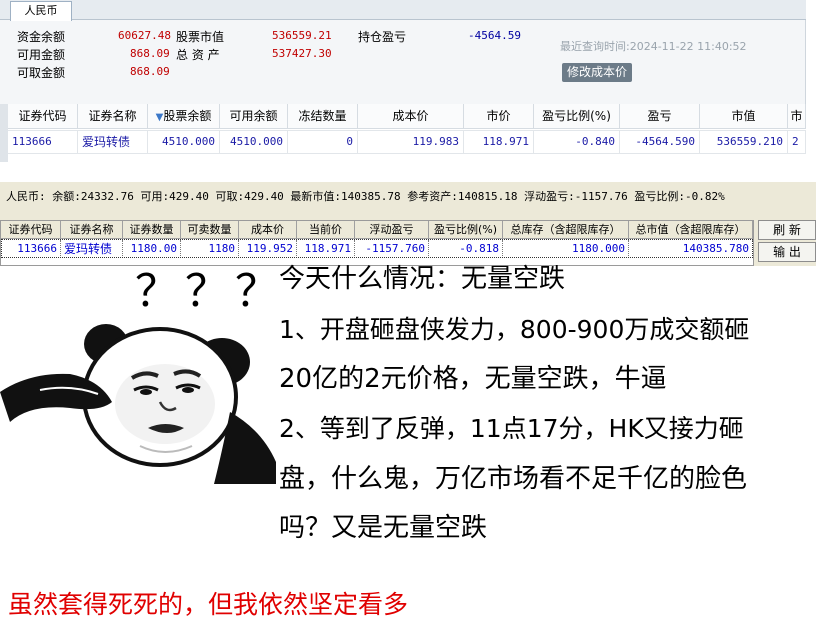  Describe the element at coordinates (144, 35) in the screenshot. I see `fund-balance-value: 60627.48` at that location.